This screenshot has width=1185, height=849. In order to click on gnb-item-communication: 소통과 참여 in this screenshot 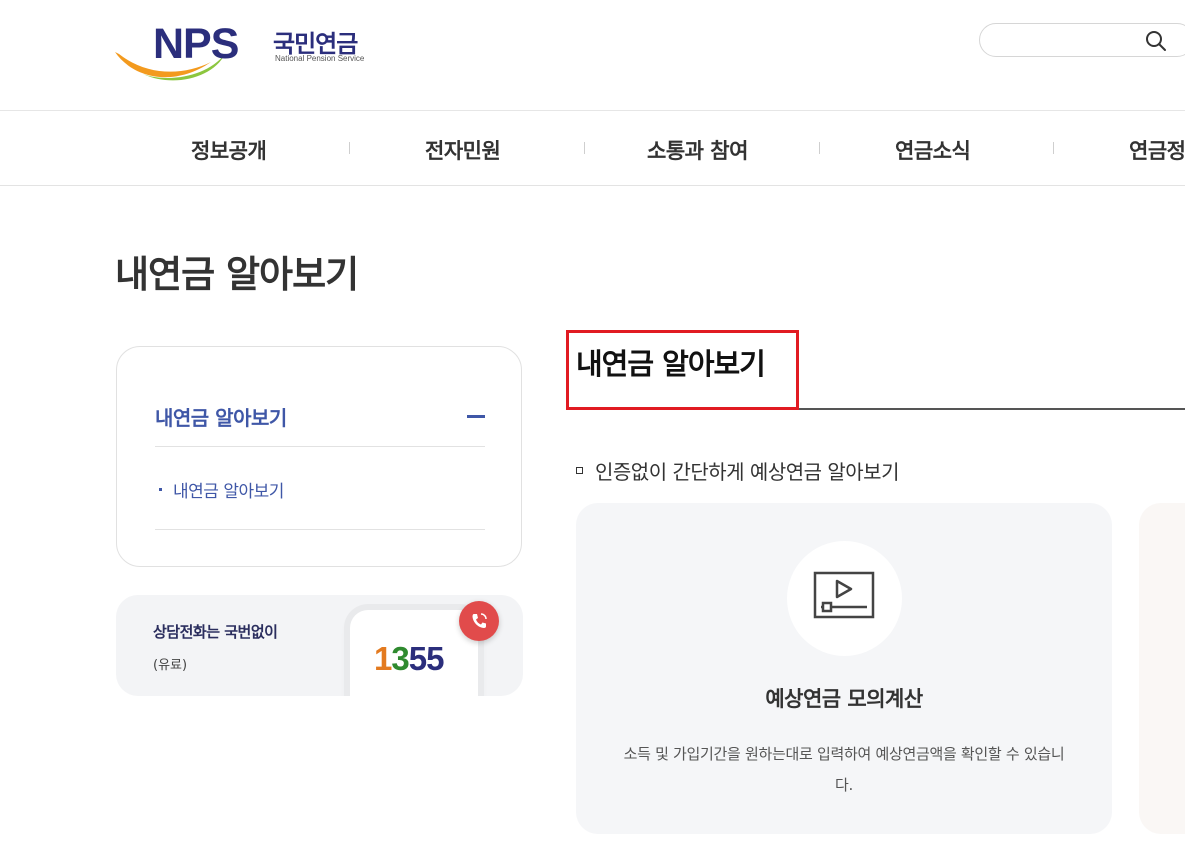, I will do `click(697, 150)`.